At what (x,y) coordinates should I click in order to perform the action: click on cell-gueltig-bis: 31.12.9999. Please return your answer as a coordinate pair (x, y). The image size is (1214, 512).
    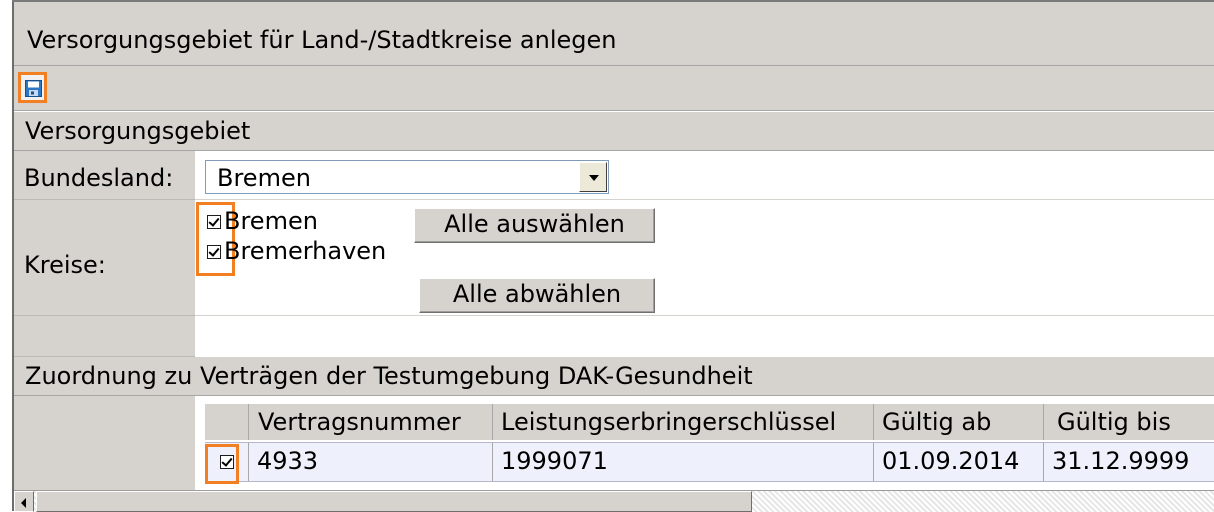
    Looking at the image, I should click on (1129, 462).